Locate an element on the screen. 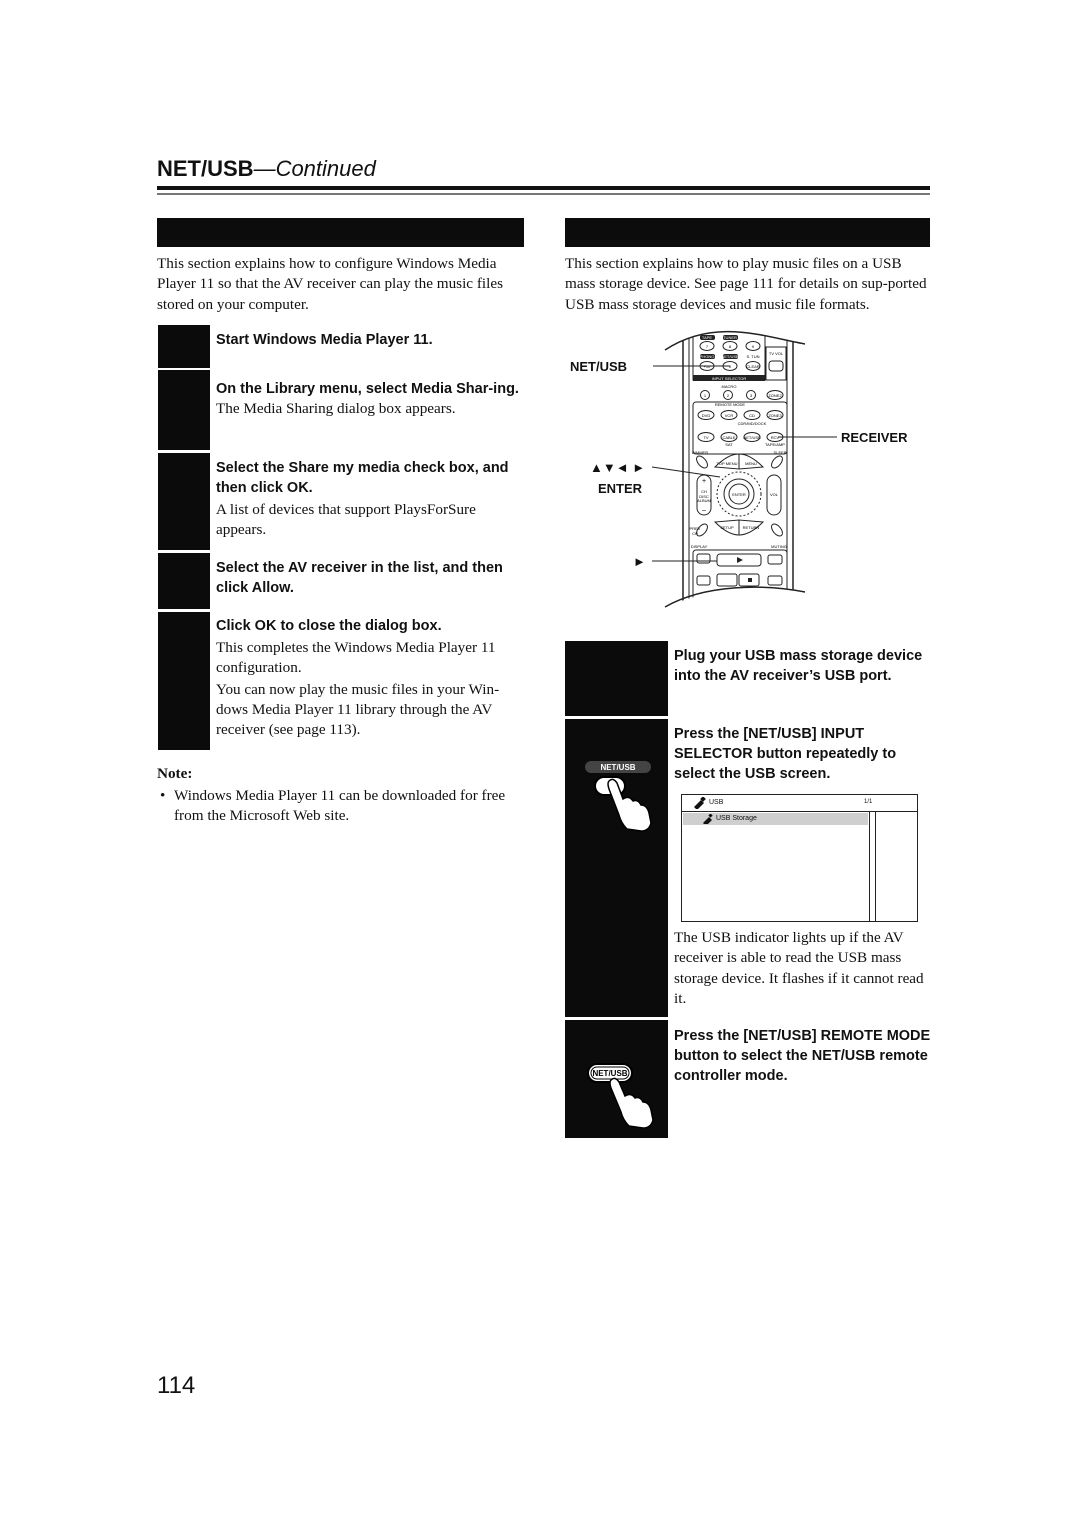 This screenshot has width=1080, height=1528. section-heading-bar-right is located at coordinates (747, 232).